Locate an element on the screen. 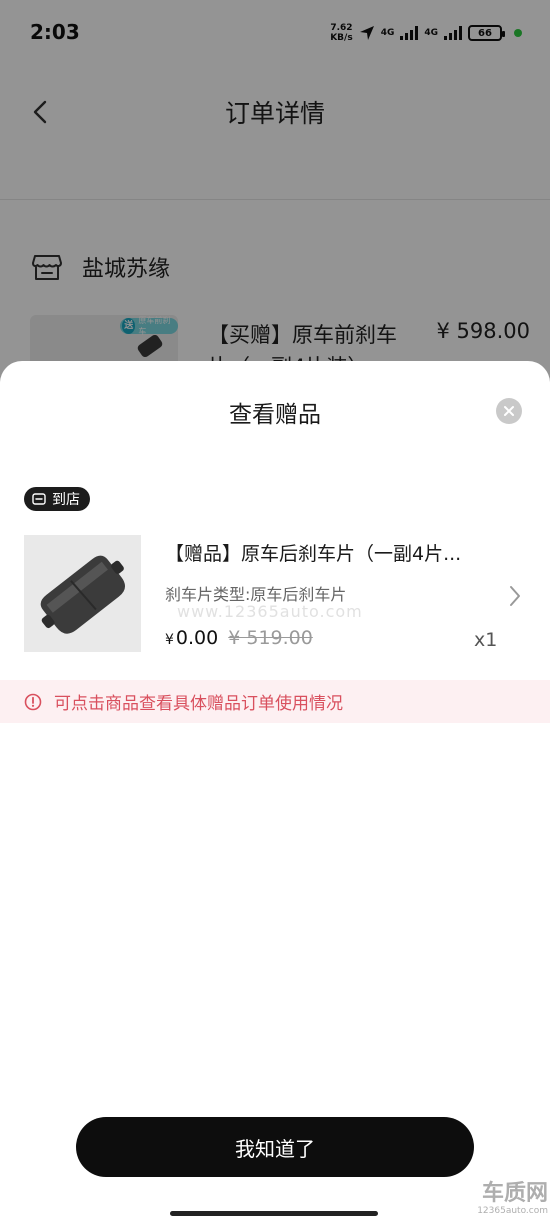  in-store-badge: 到店 is located at coordinates (57, 499).